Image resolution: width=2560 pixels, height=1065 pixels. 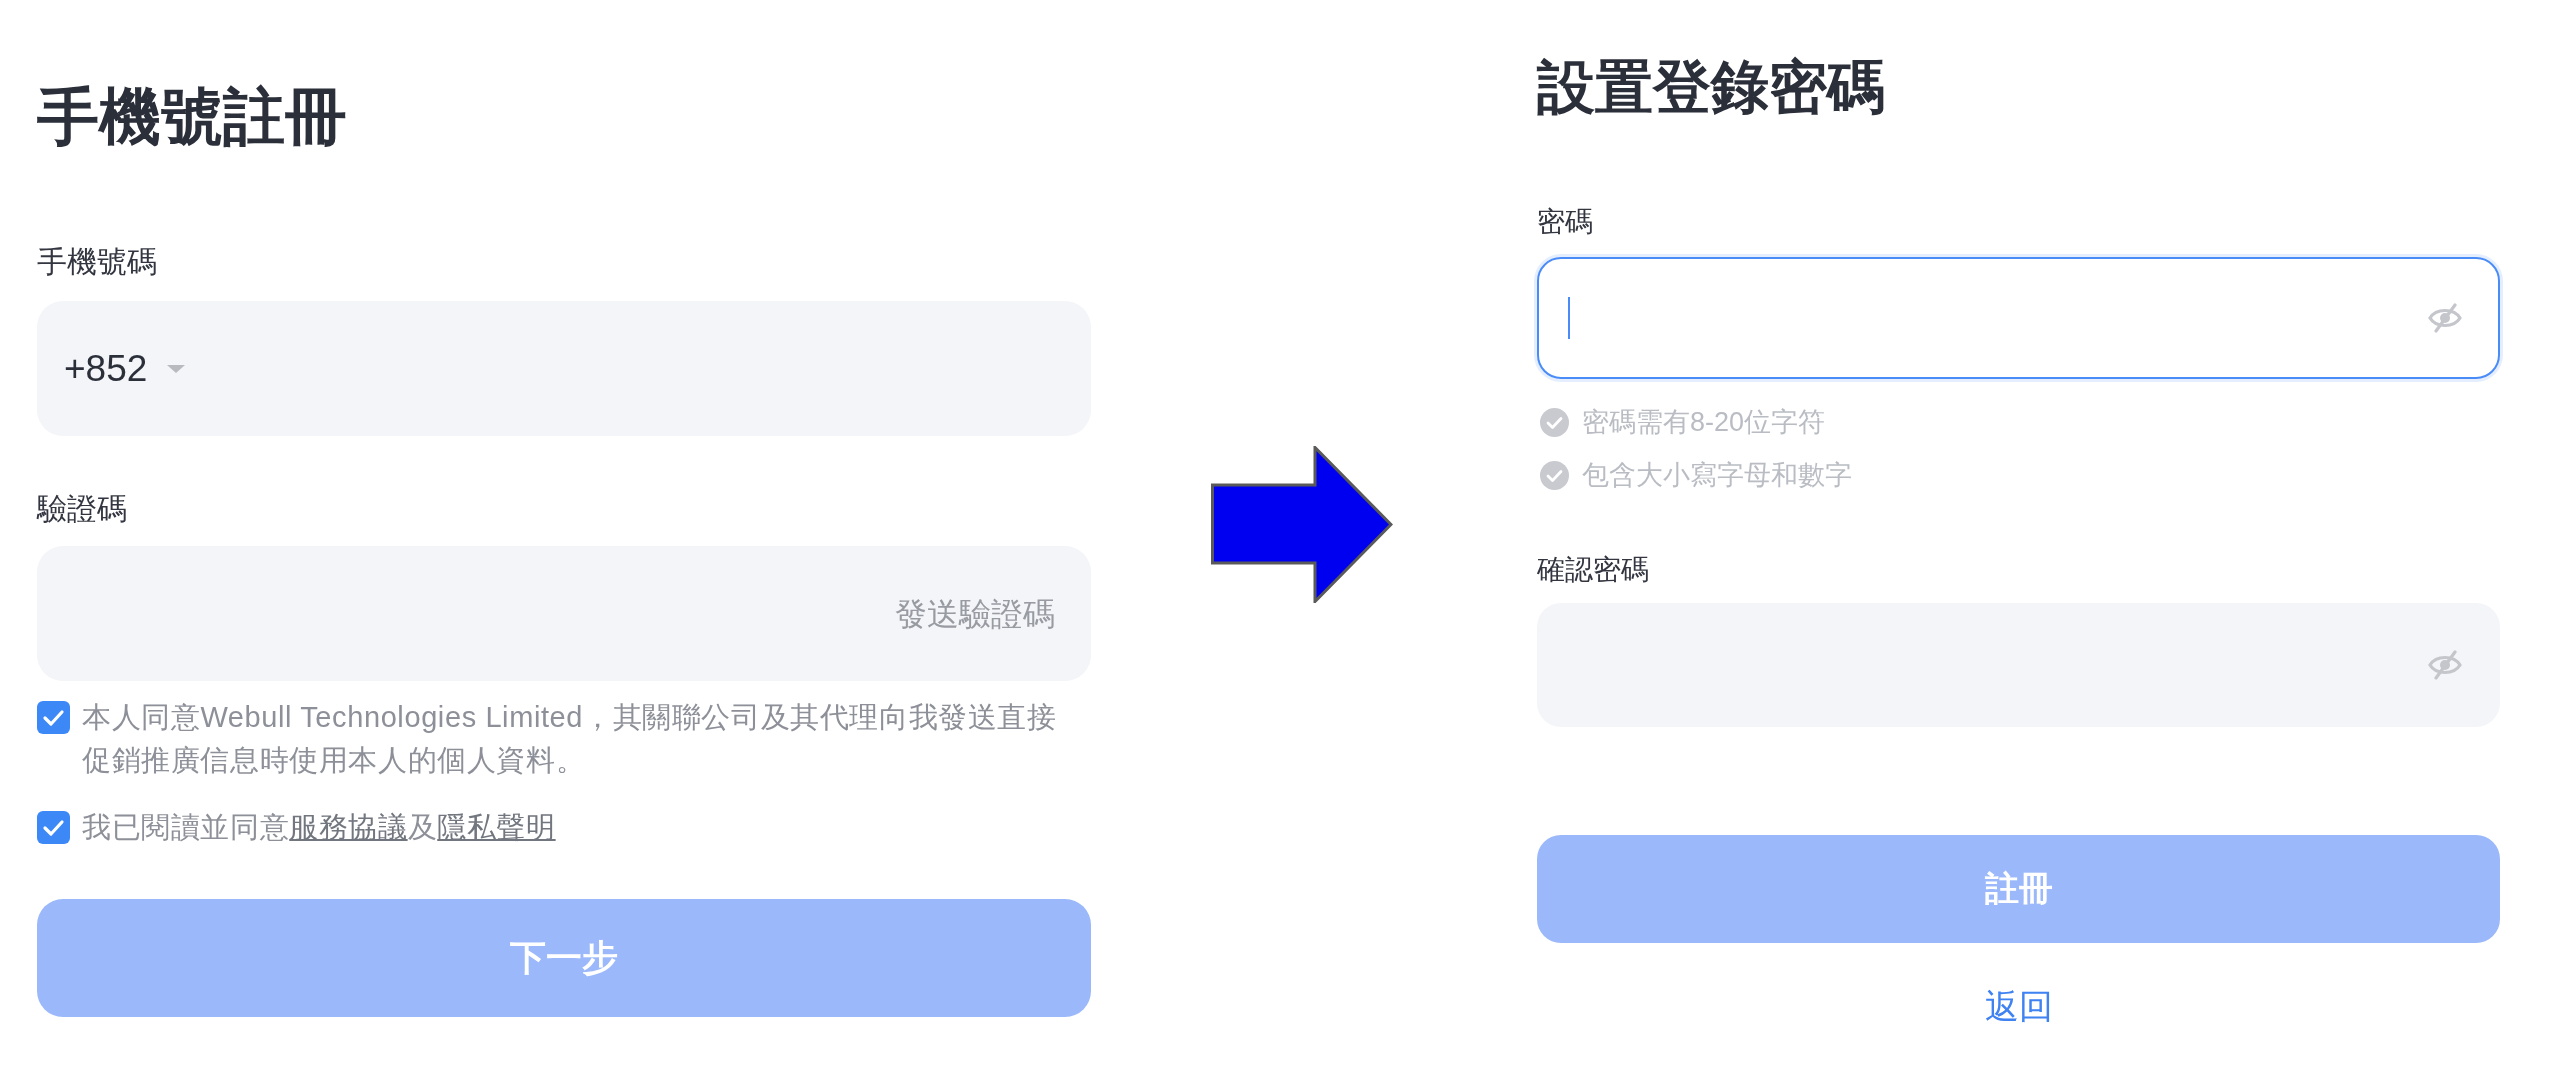 What do you see at coordinates (82, 509) in the screenshot?
I see `field-label: 驗證碼` at bounding box center [82, 509].